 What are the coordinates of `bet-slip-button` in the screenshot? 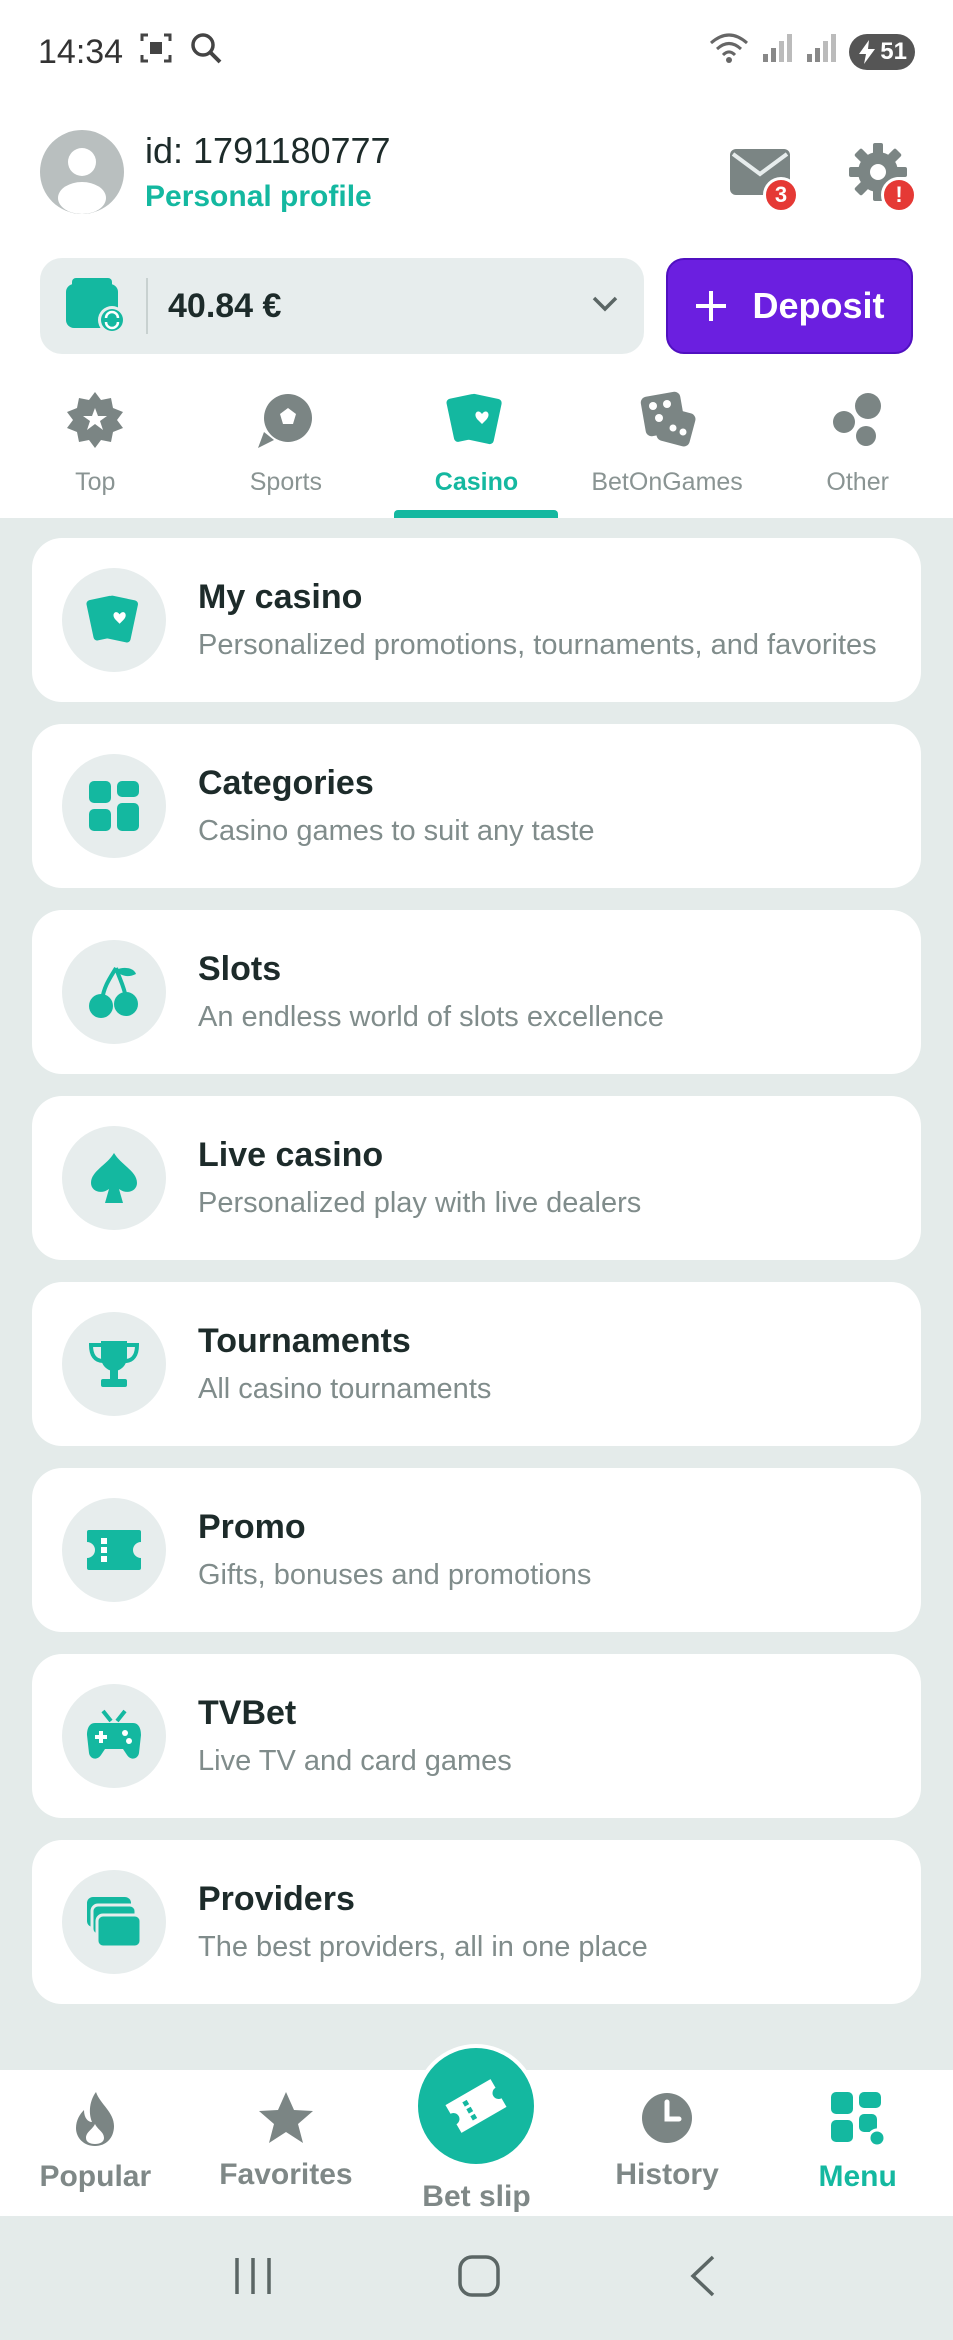 It's located at (476, 2106).